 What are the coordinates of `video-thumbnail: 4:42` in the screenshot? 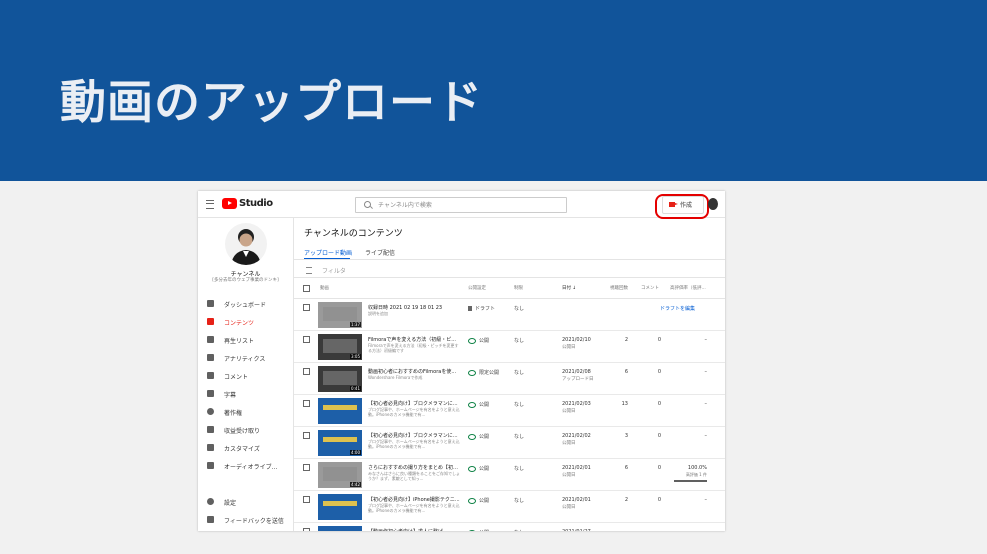 It's located at (340, 475).